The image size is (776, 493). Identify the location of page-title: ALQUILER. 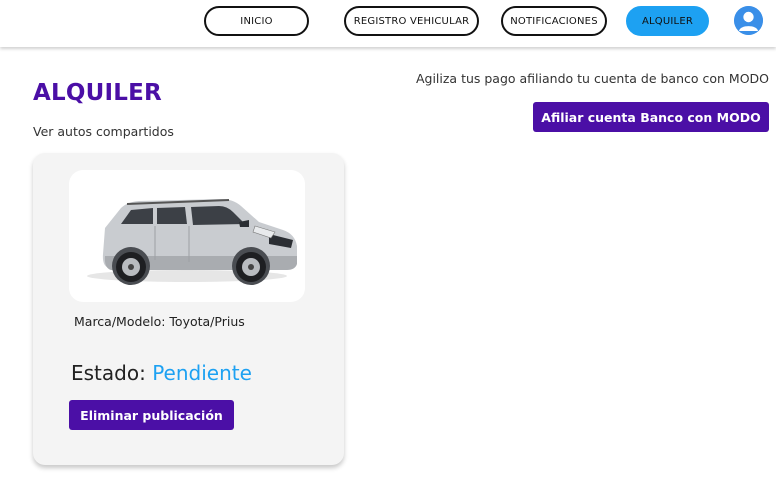
(97, 93).